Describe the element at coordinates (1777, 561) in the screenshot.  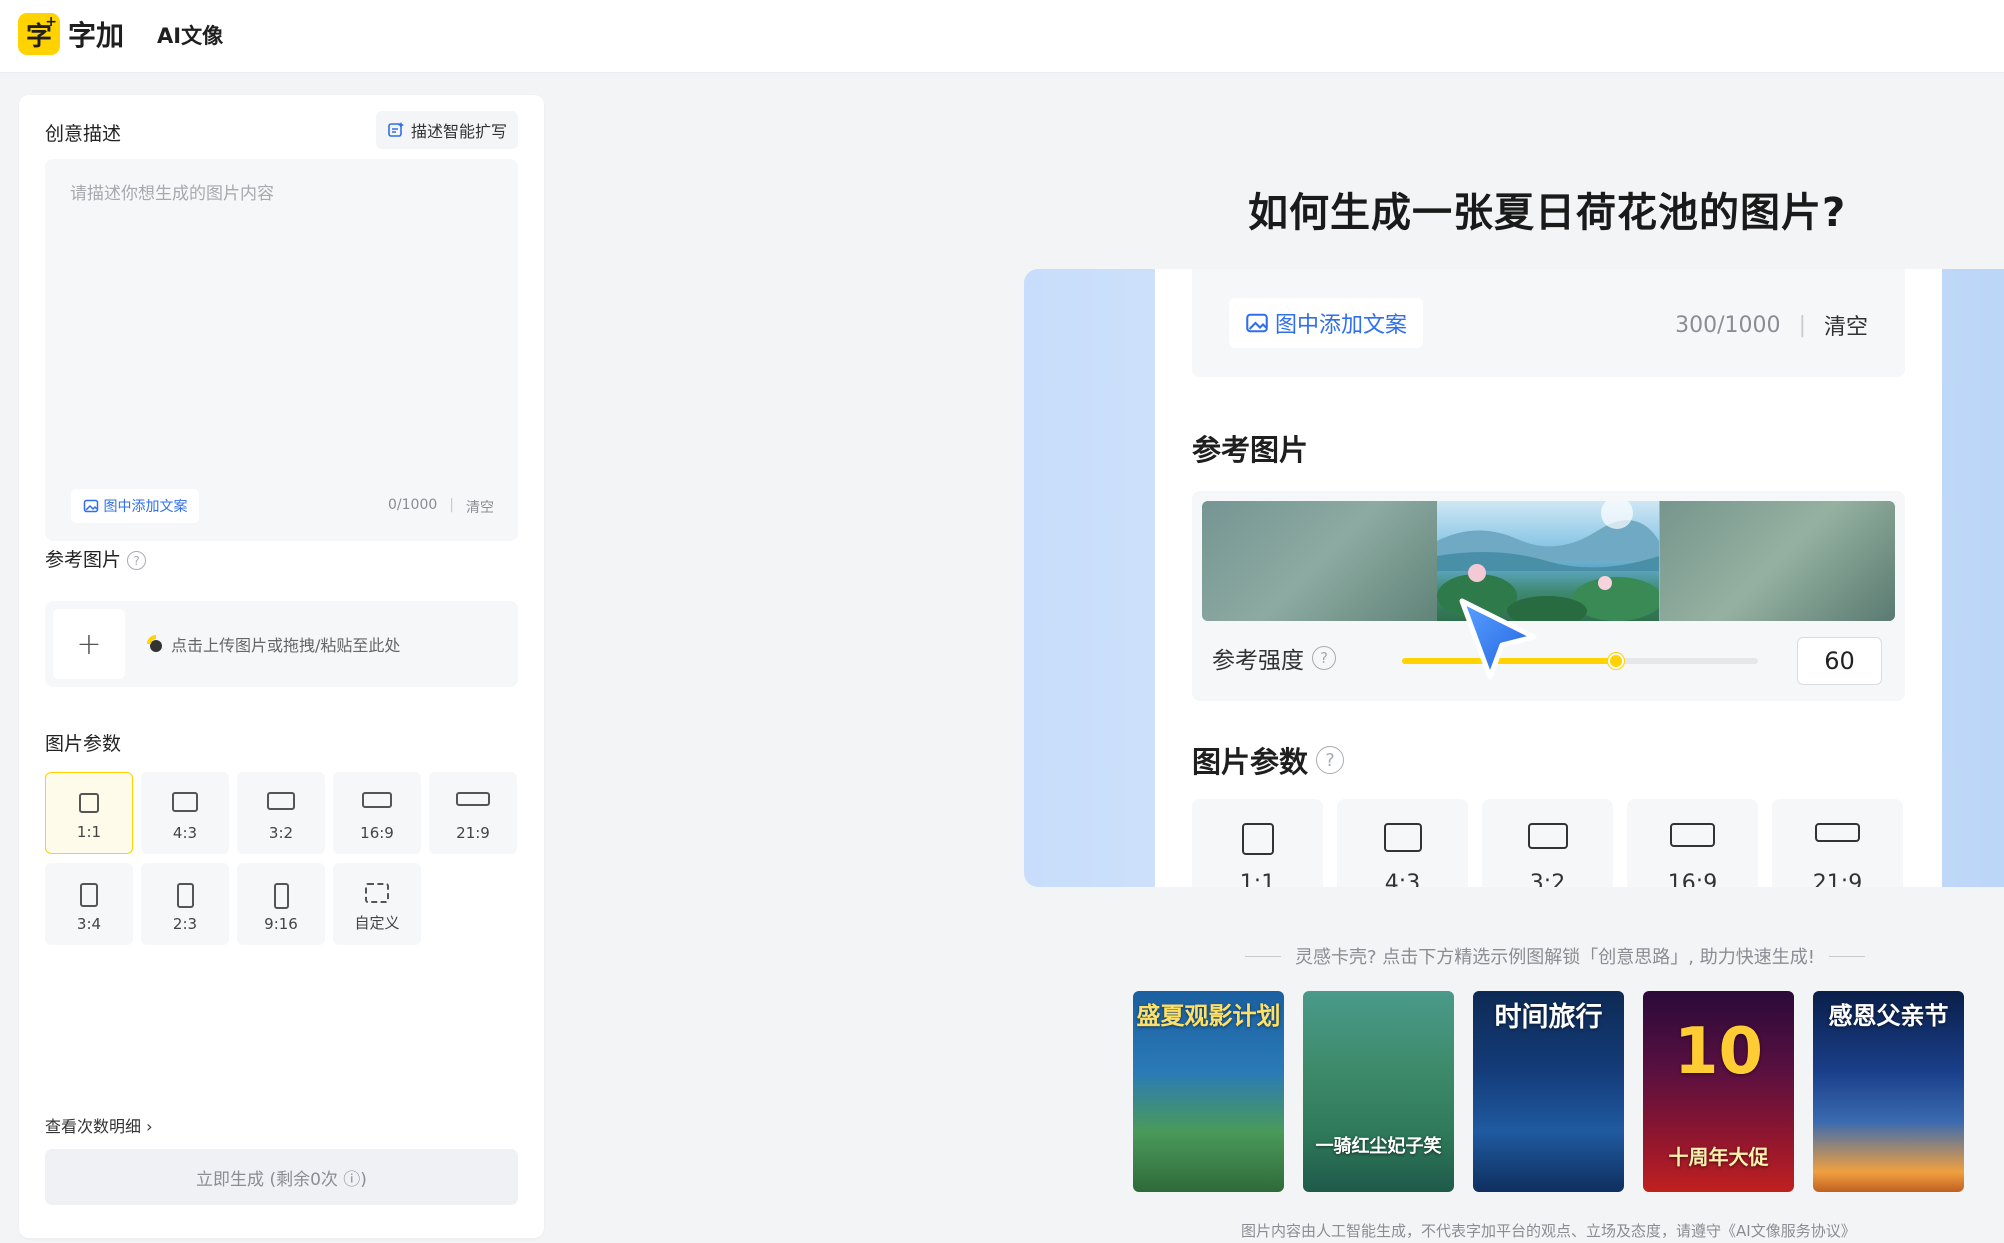
I see `blurred-image-right` at that location.